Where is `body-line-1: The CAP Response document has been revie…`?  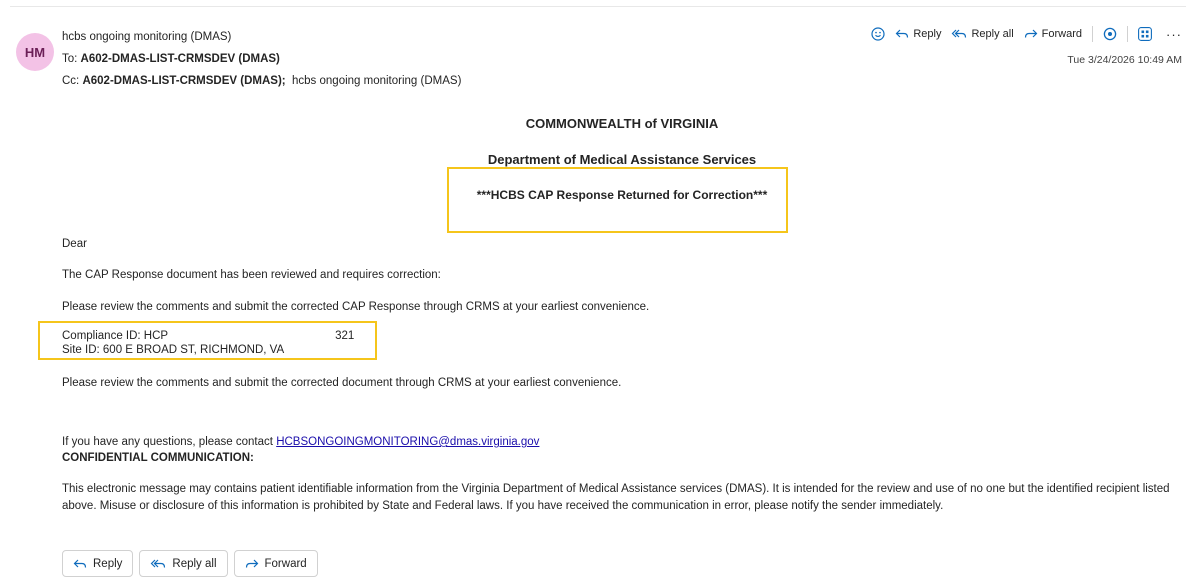
body-line-1: The CAP Response document has been revie… is located at coordinates (251, 275).